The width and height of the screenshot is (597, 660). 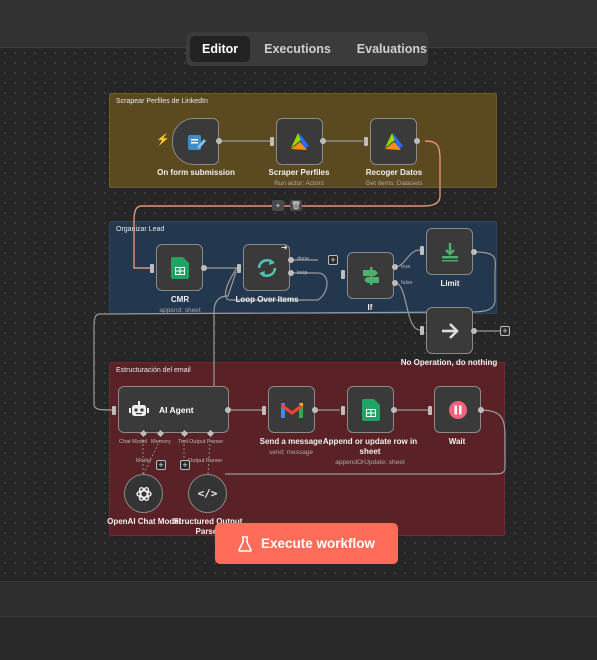 What do you see at coordinates (220, 49) in the screenshot?
I see `tab-editor: Editor` at bounding box center [220, 49].